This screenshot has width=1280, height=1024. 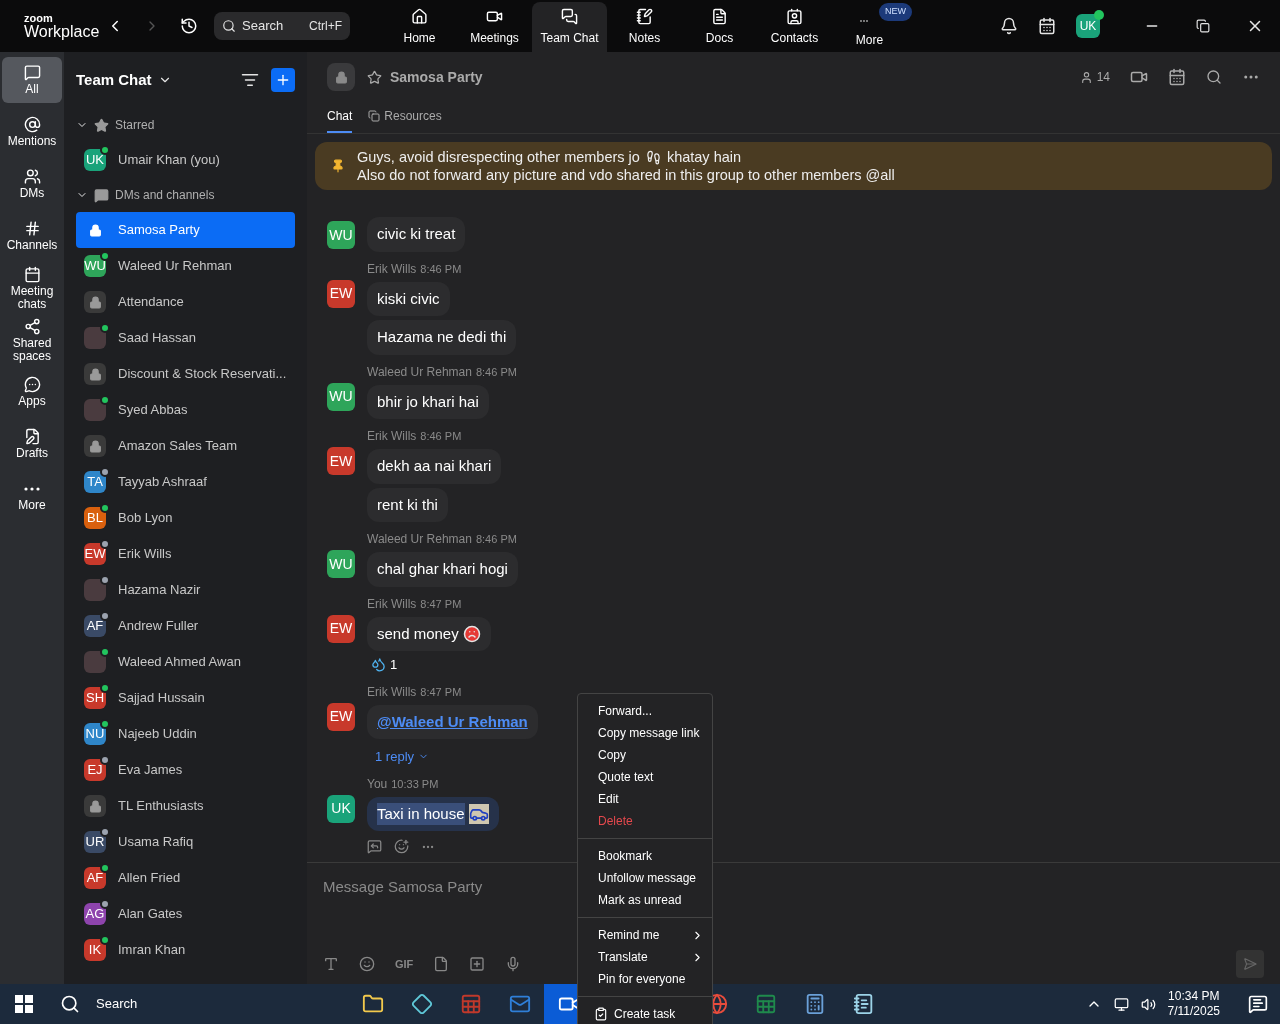 What do you see at coordinates (1094, 77) in the screenshot?
I see `members-button: 14` at bounding box center [1094, 77].